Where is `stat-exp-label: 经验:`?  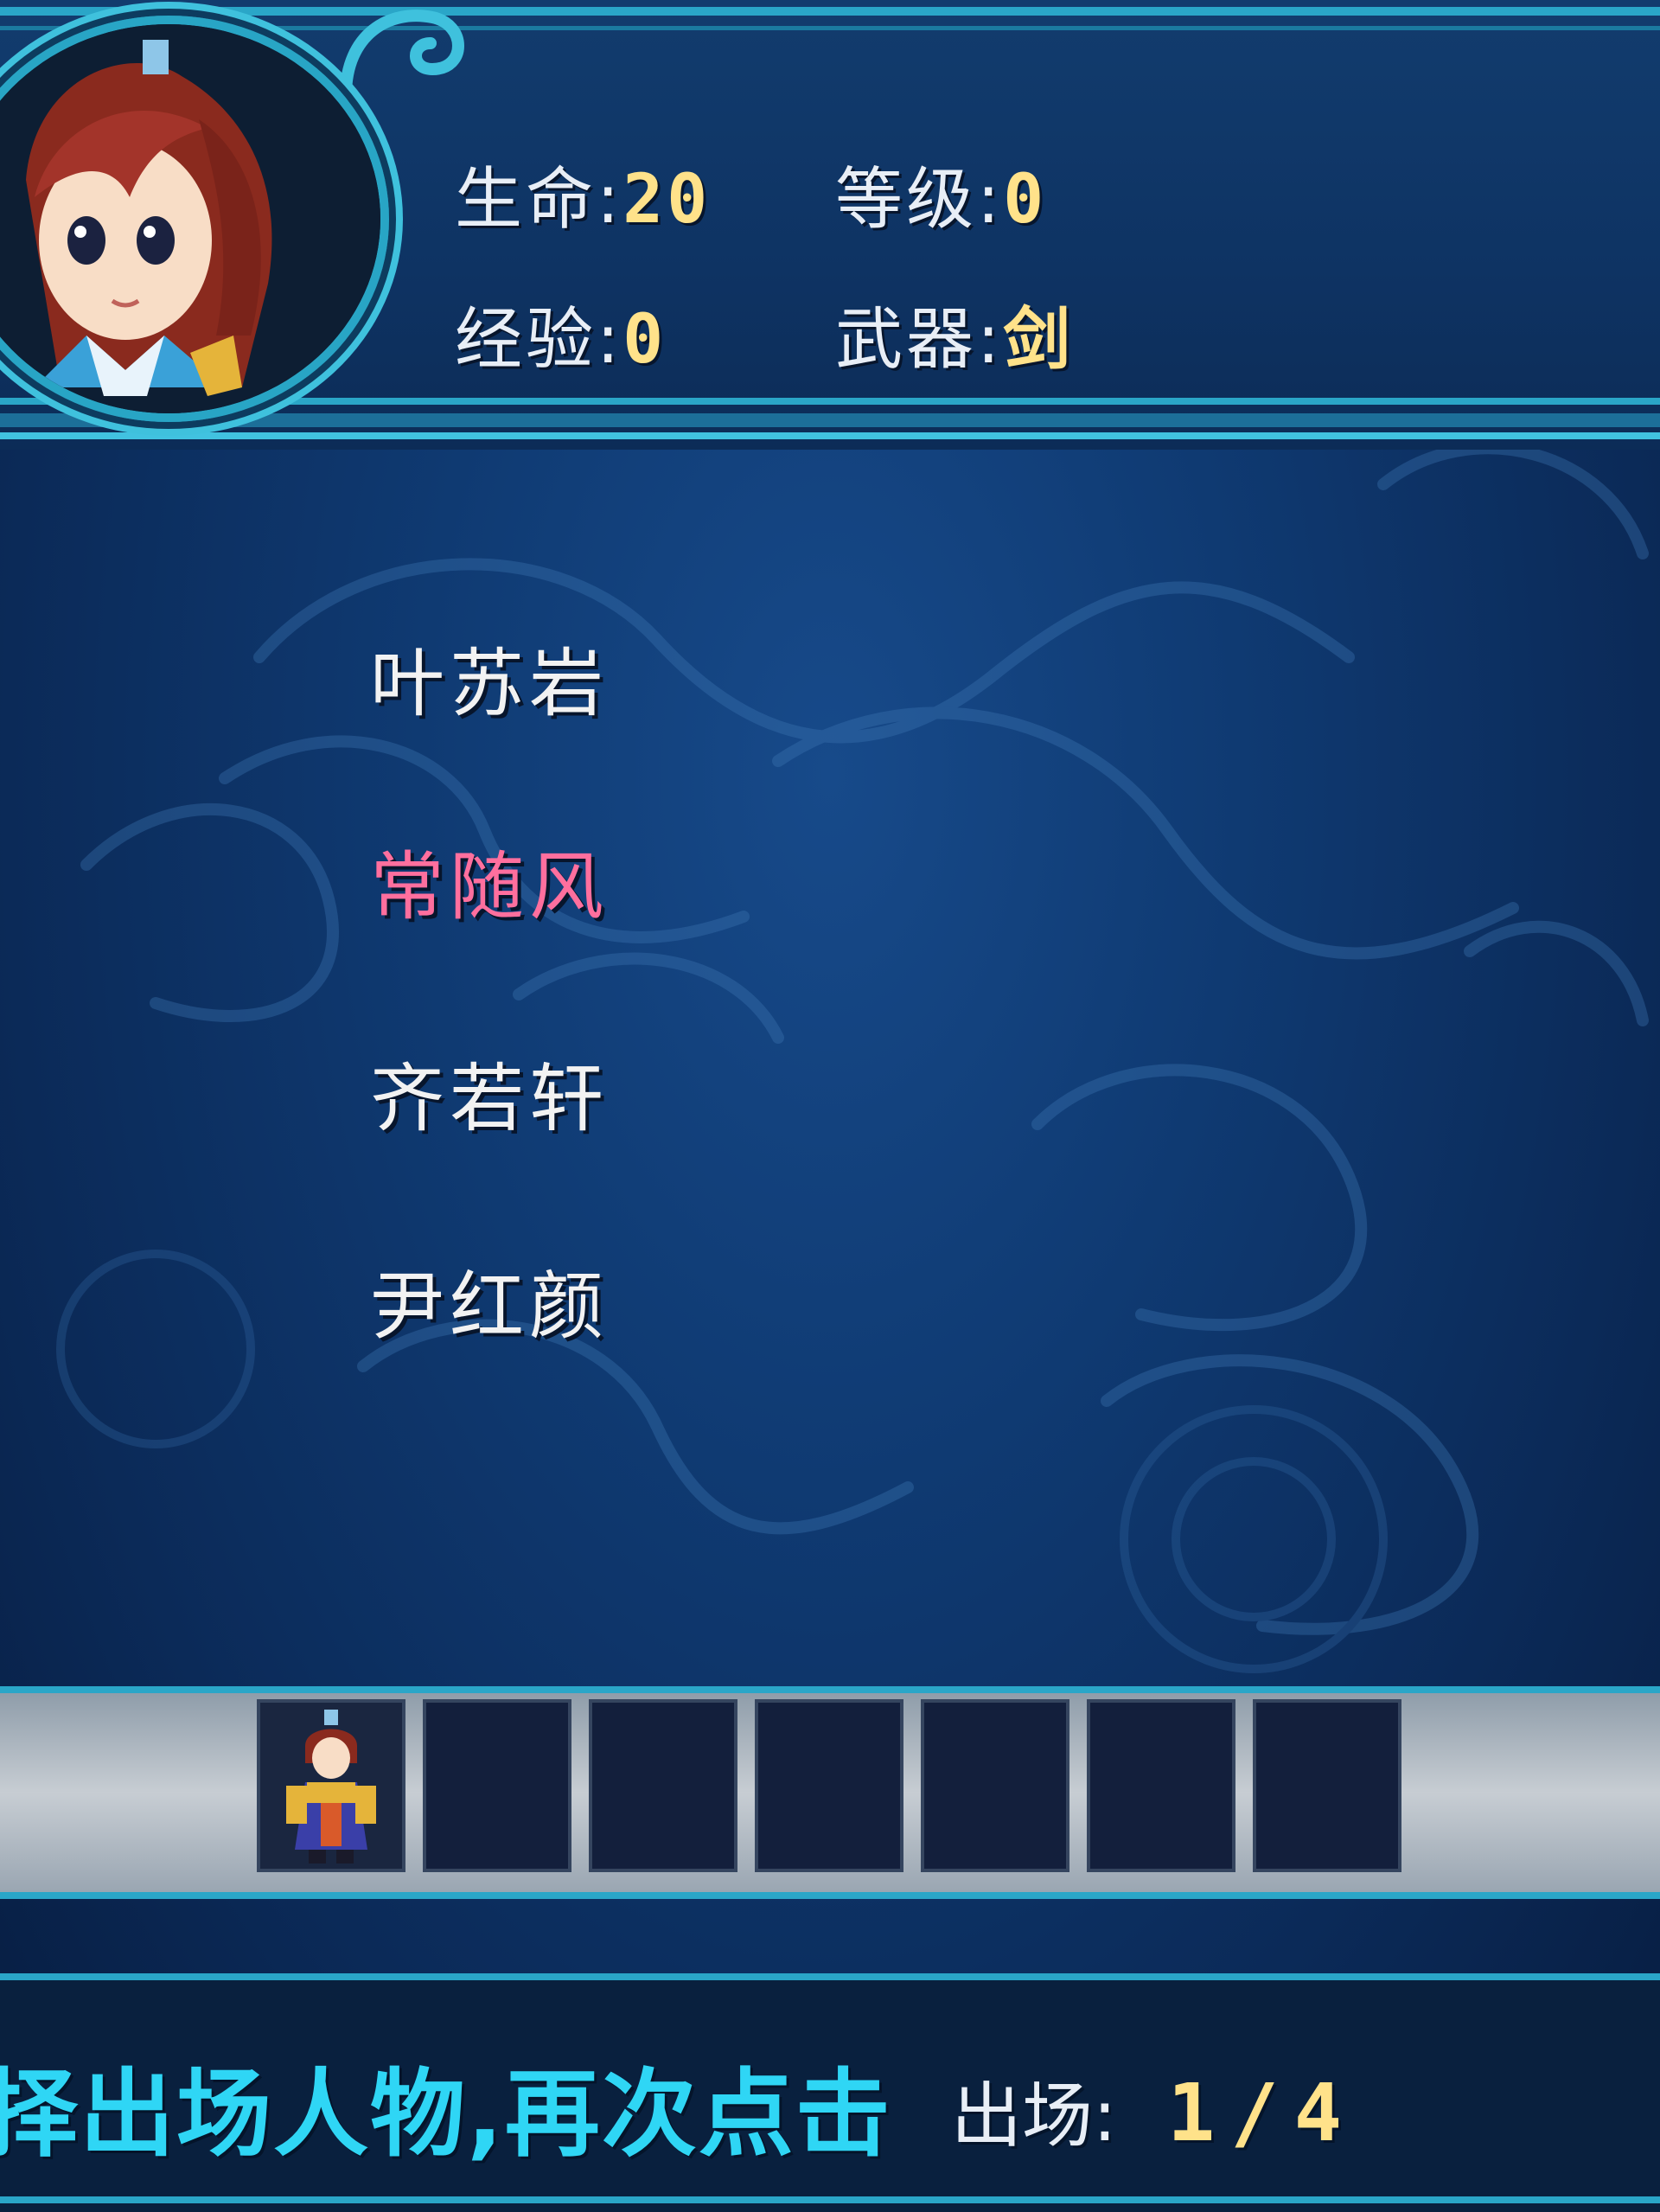
stat-exp-label: 经验: is located at coordinates (539, 340).